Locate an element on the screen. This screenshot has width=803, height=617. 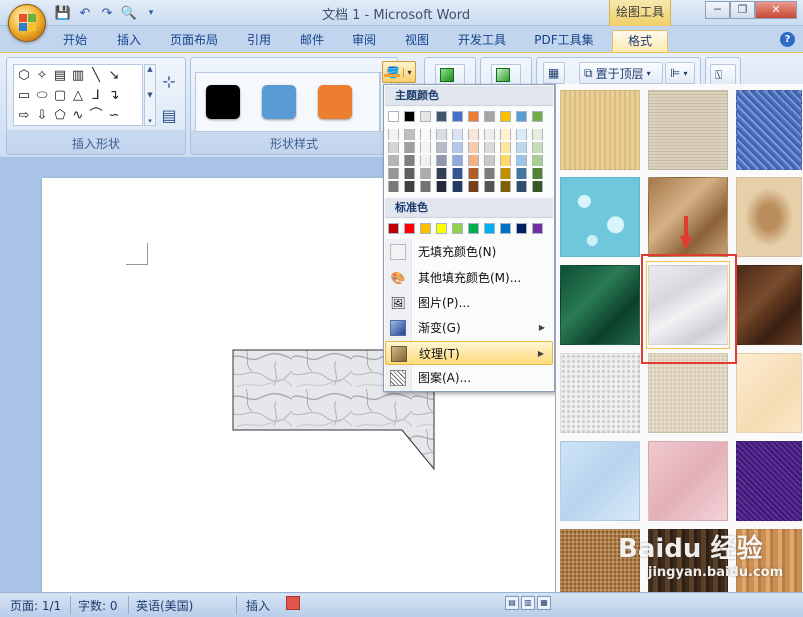
hexagon-shape-icon: ⬡ is located at coordinates (24, 76).